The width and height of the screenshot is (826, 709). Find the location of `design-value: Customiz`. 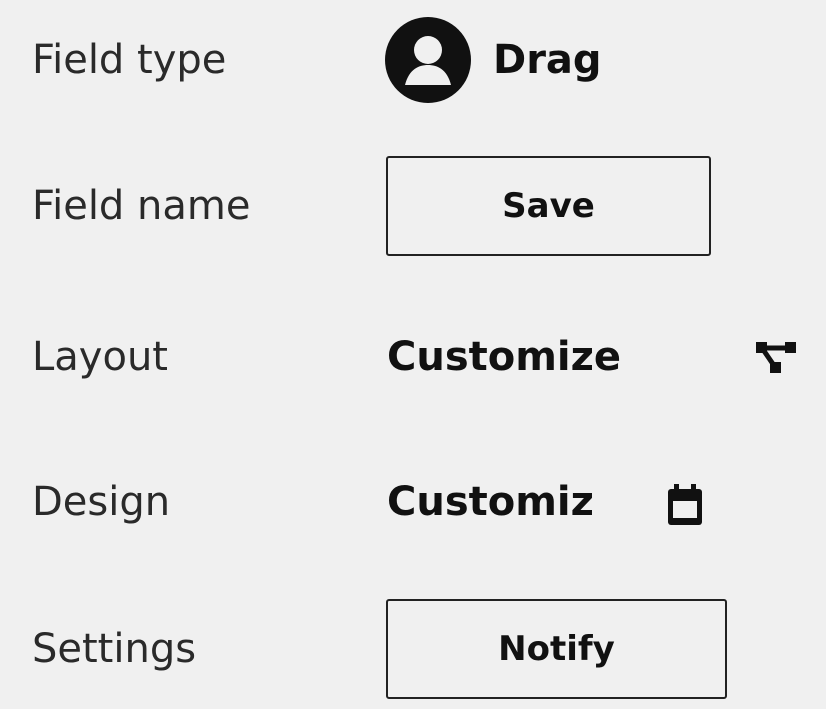

design-value: Customiz is located at coordinates (490, 502).